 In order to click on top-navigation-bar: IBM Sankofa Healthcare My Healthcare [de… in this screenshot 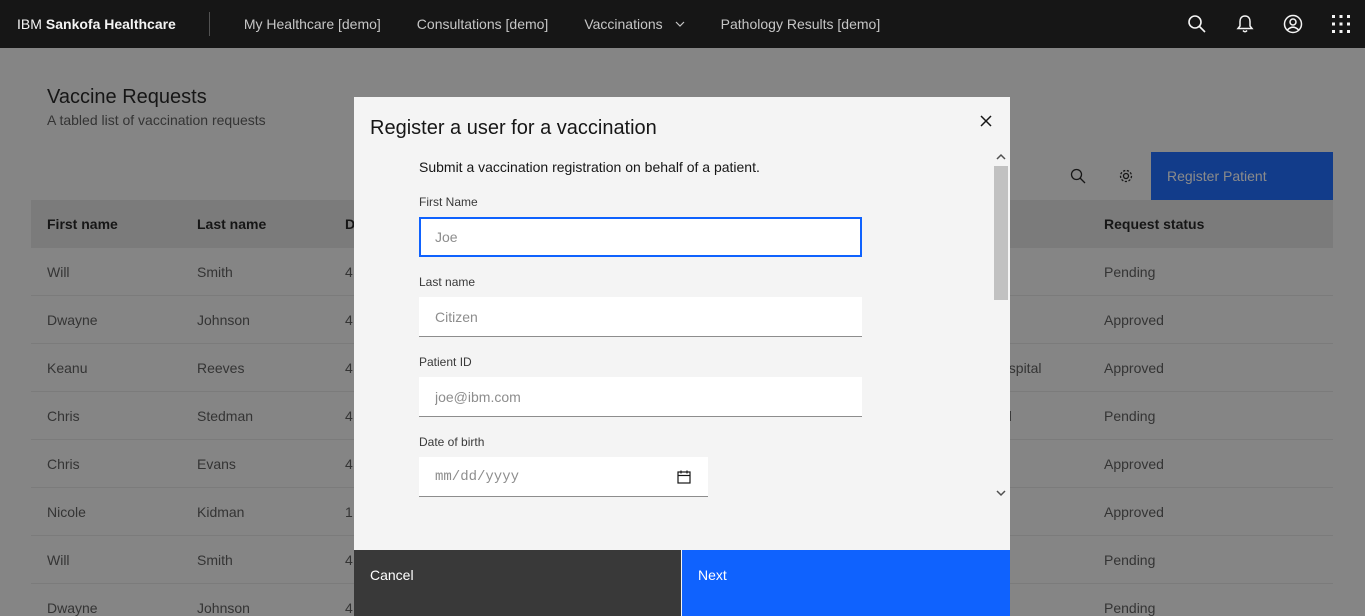, I will do `click(682, 24)`.